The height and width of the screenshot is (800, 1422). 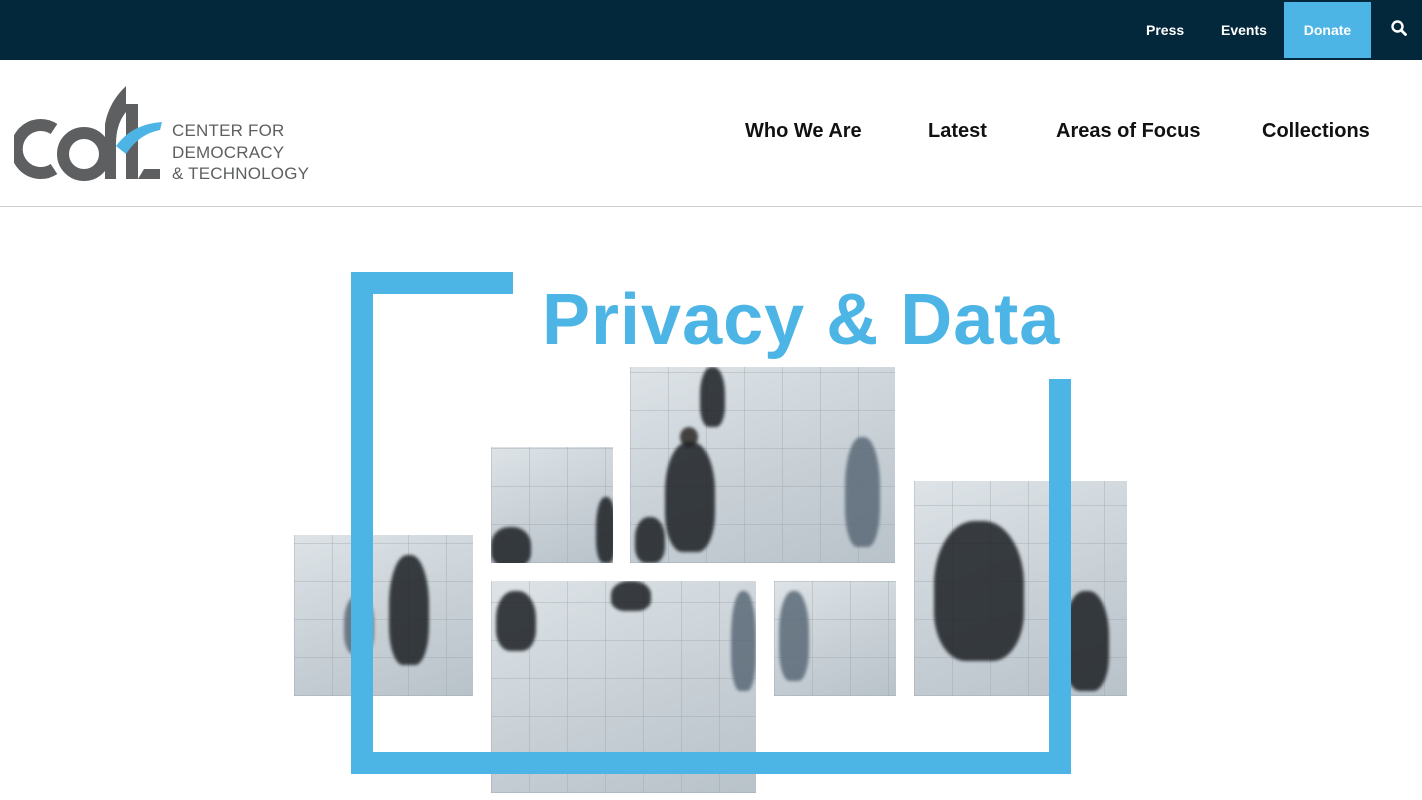 What do you see at coordinates (1399, 28) in the screenshot?
I see `search-icon` at bounding box center [1399, 28].